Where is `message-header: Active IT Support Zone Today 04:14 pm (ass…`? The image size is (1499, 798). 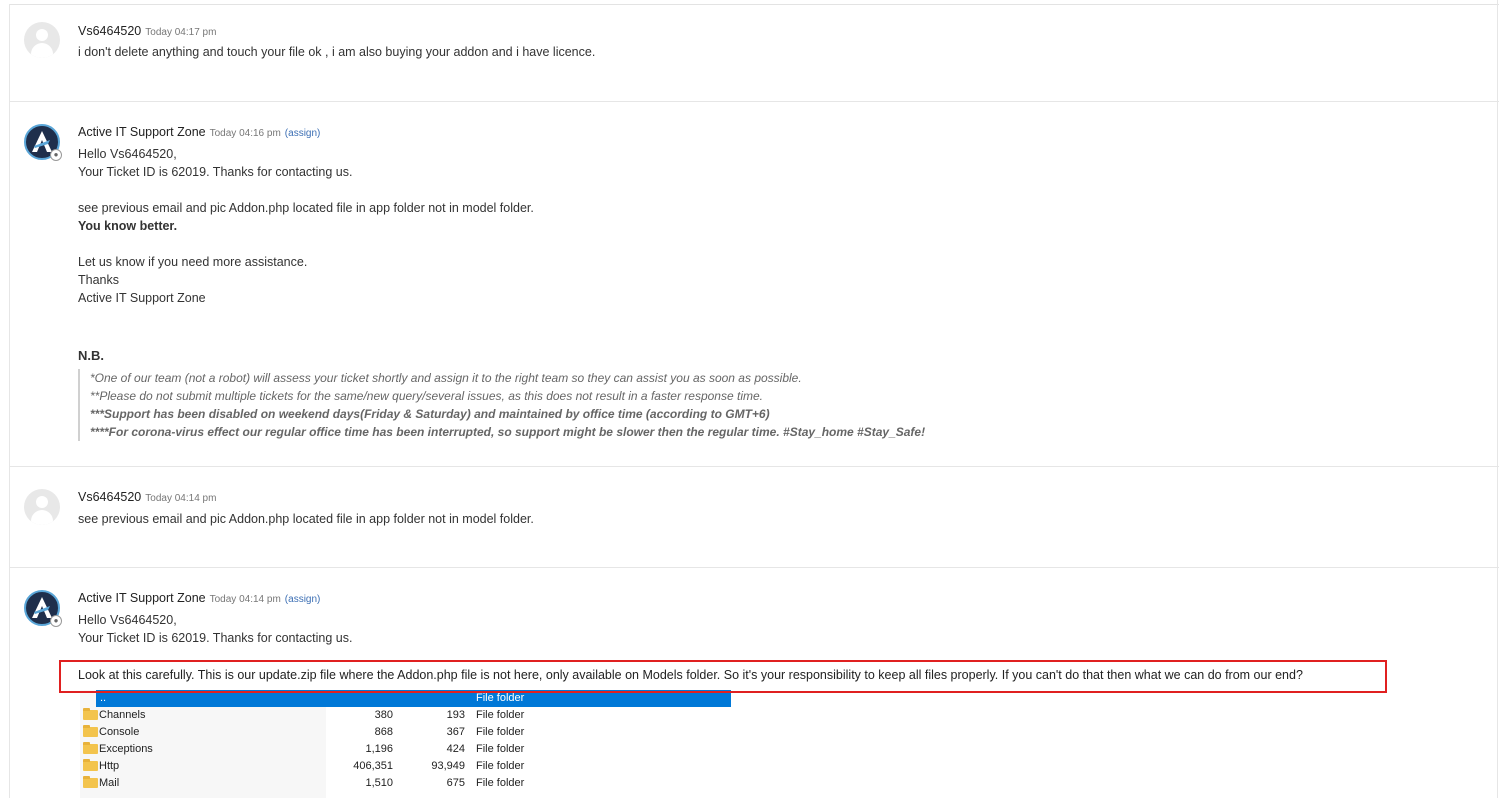
message-header: Active IT Support Zone Today 04:14 pm (ass… is located at coordinates (199, 598).